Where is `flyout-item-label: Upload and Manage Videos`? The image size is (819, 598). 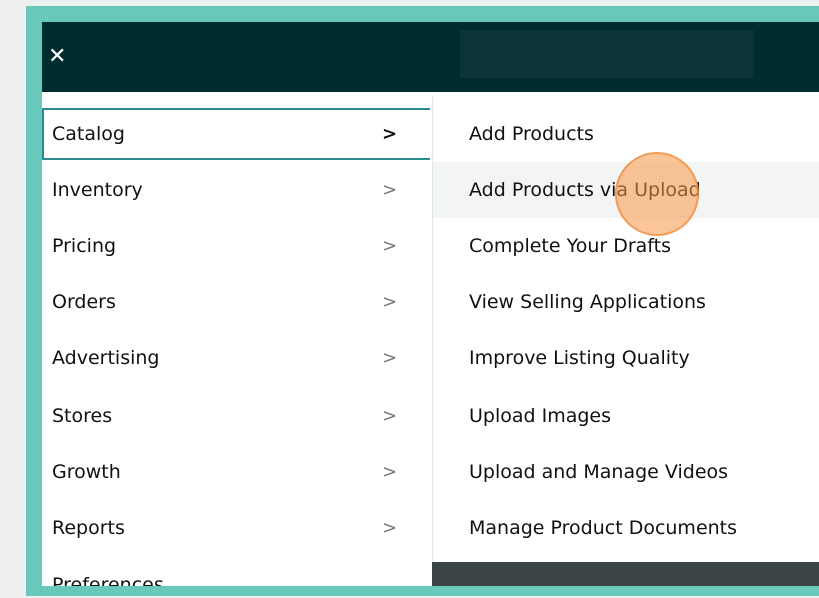 flyout-item-label: Upload and Manage Videos is located at coordinates (599, 472).